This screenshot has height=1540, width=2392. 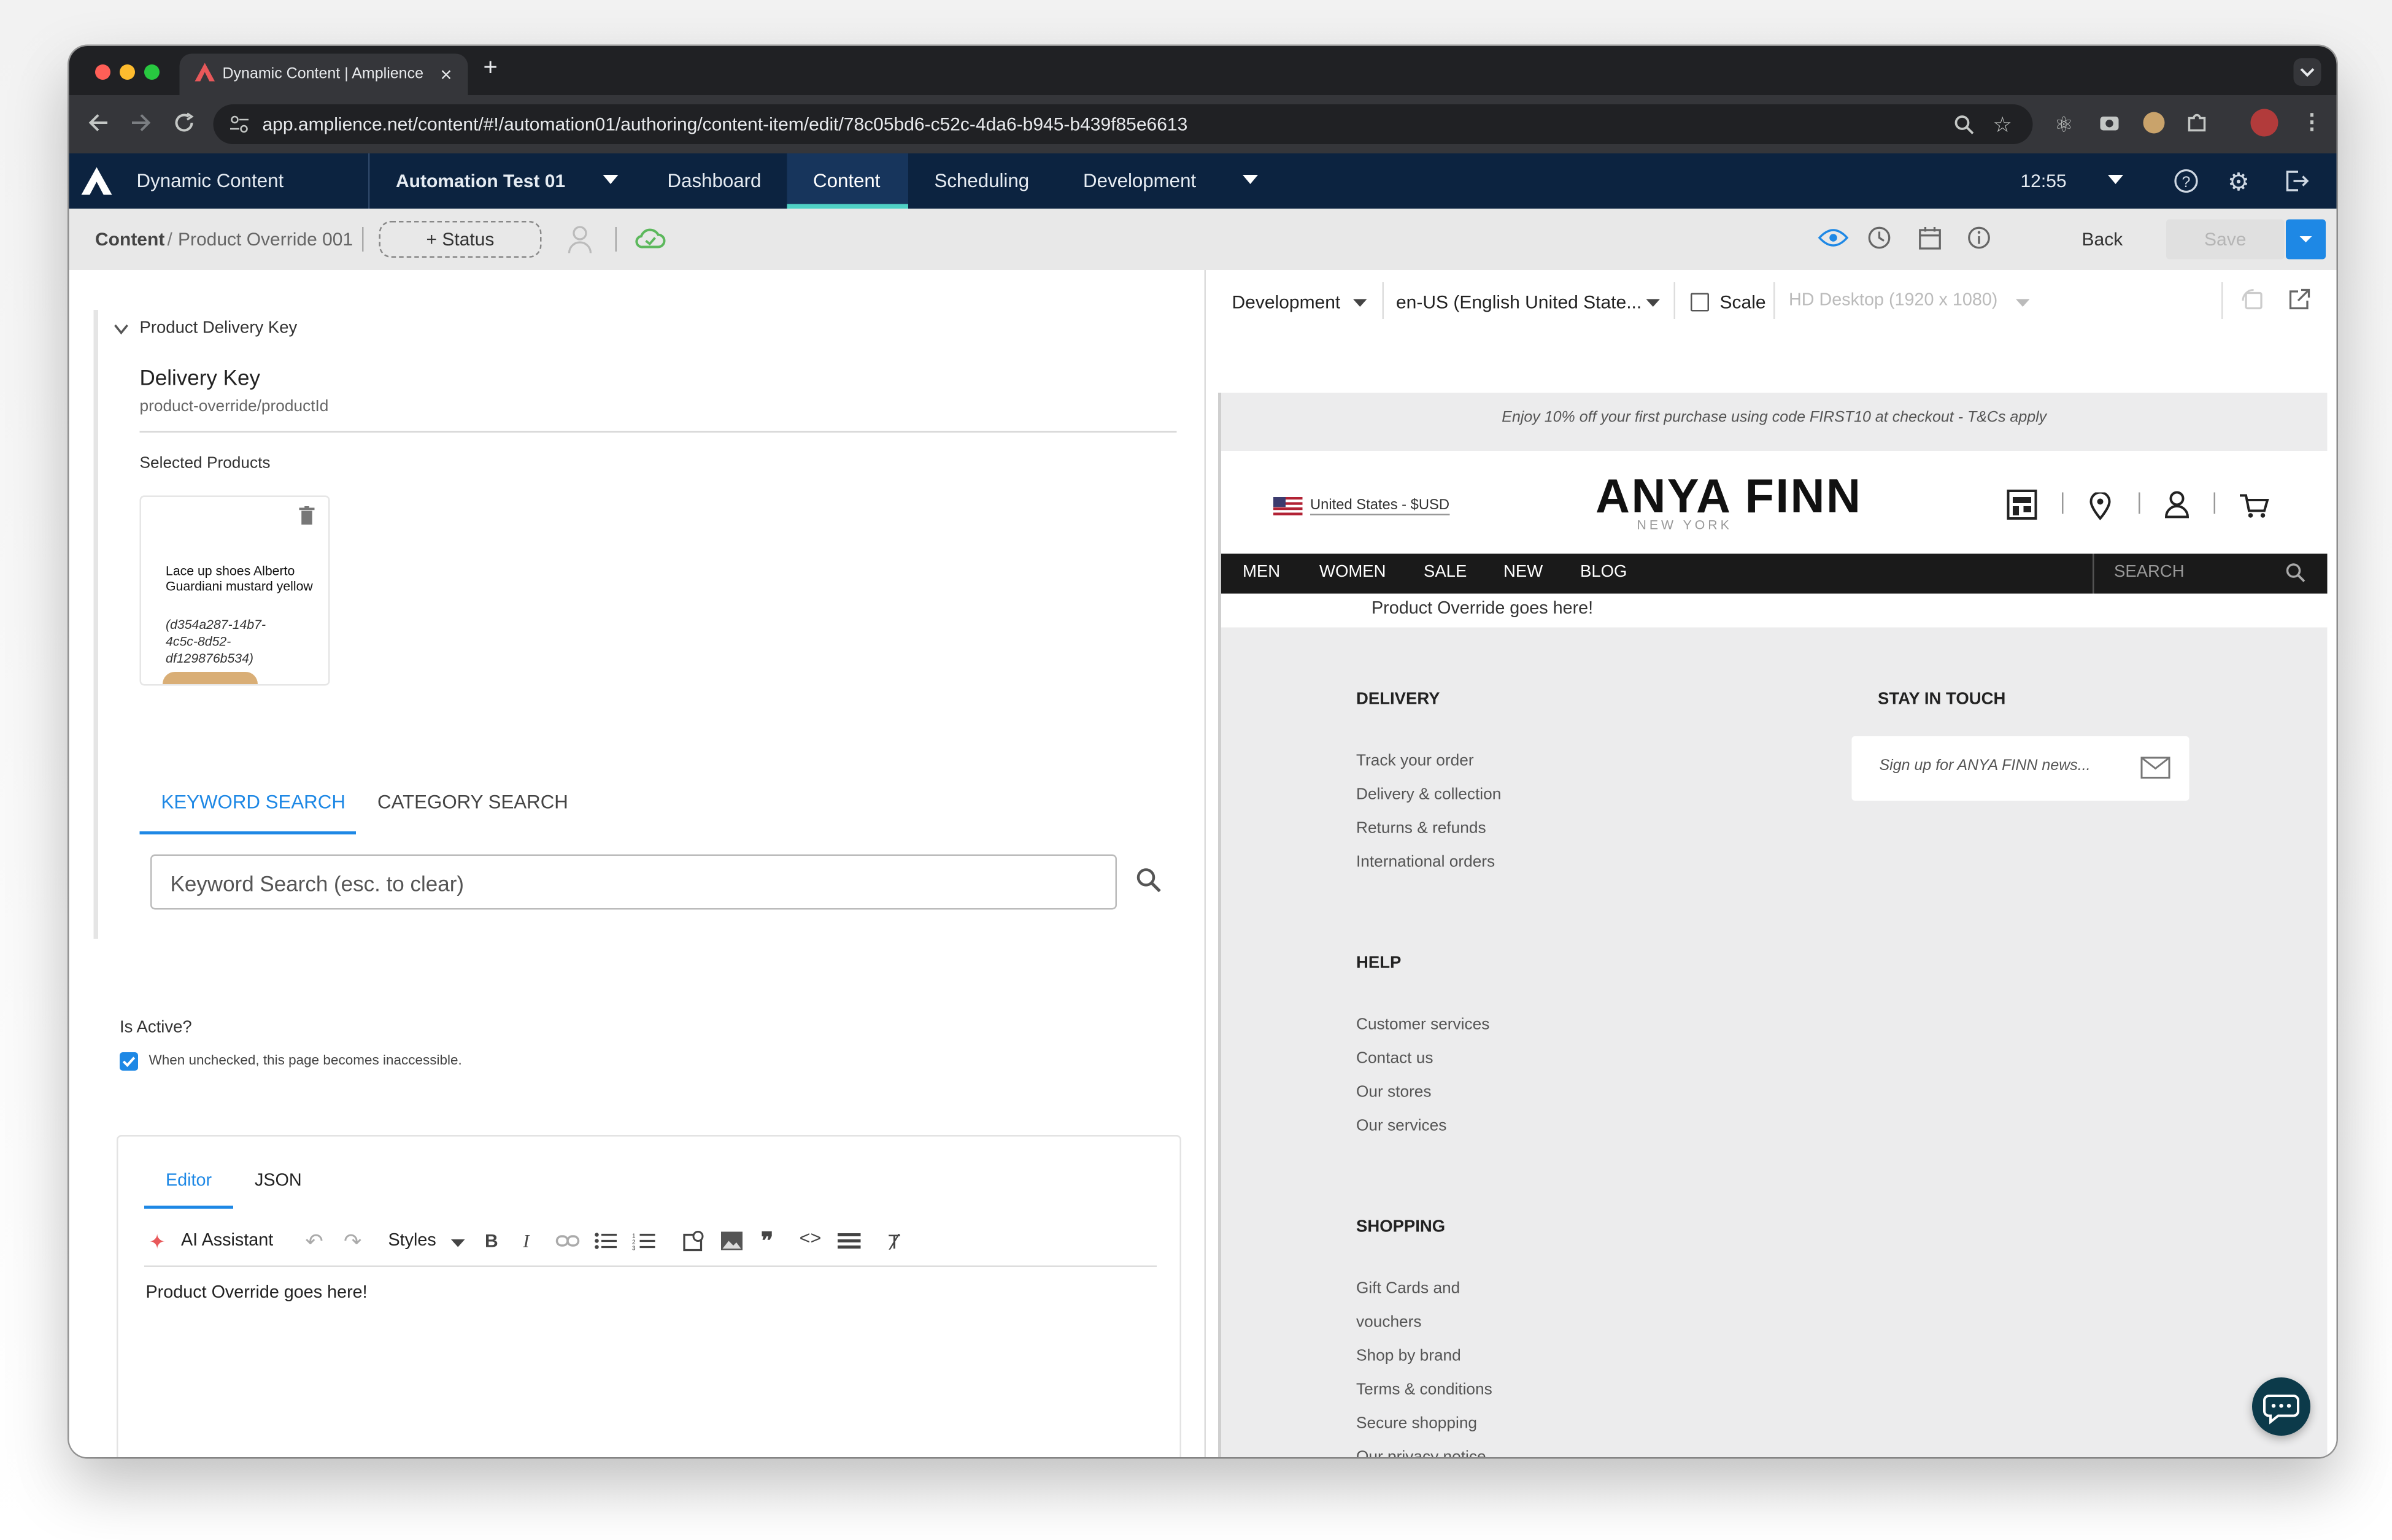 What do you see at coordinates (1149, 881) in the screenshot?
I see `search-icon` at bounding box center [1149, 881].